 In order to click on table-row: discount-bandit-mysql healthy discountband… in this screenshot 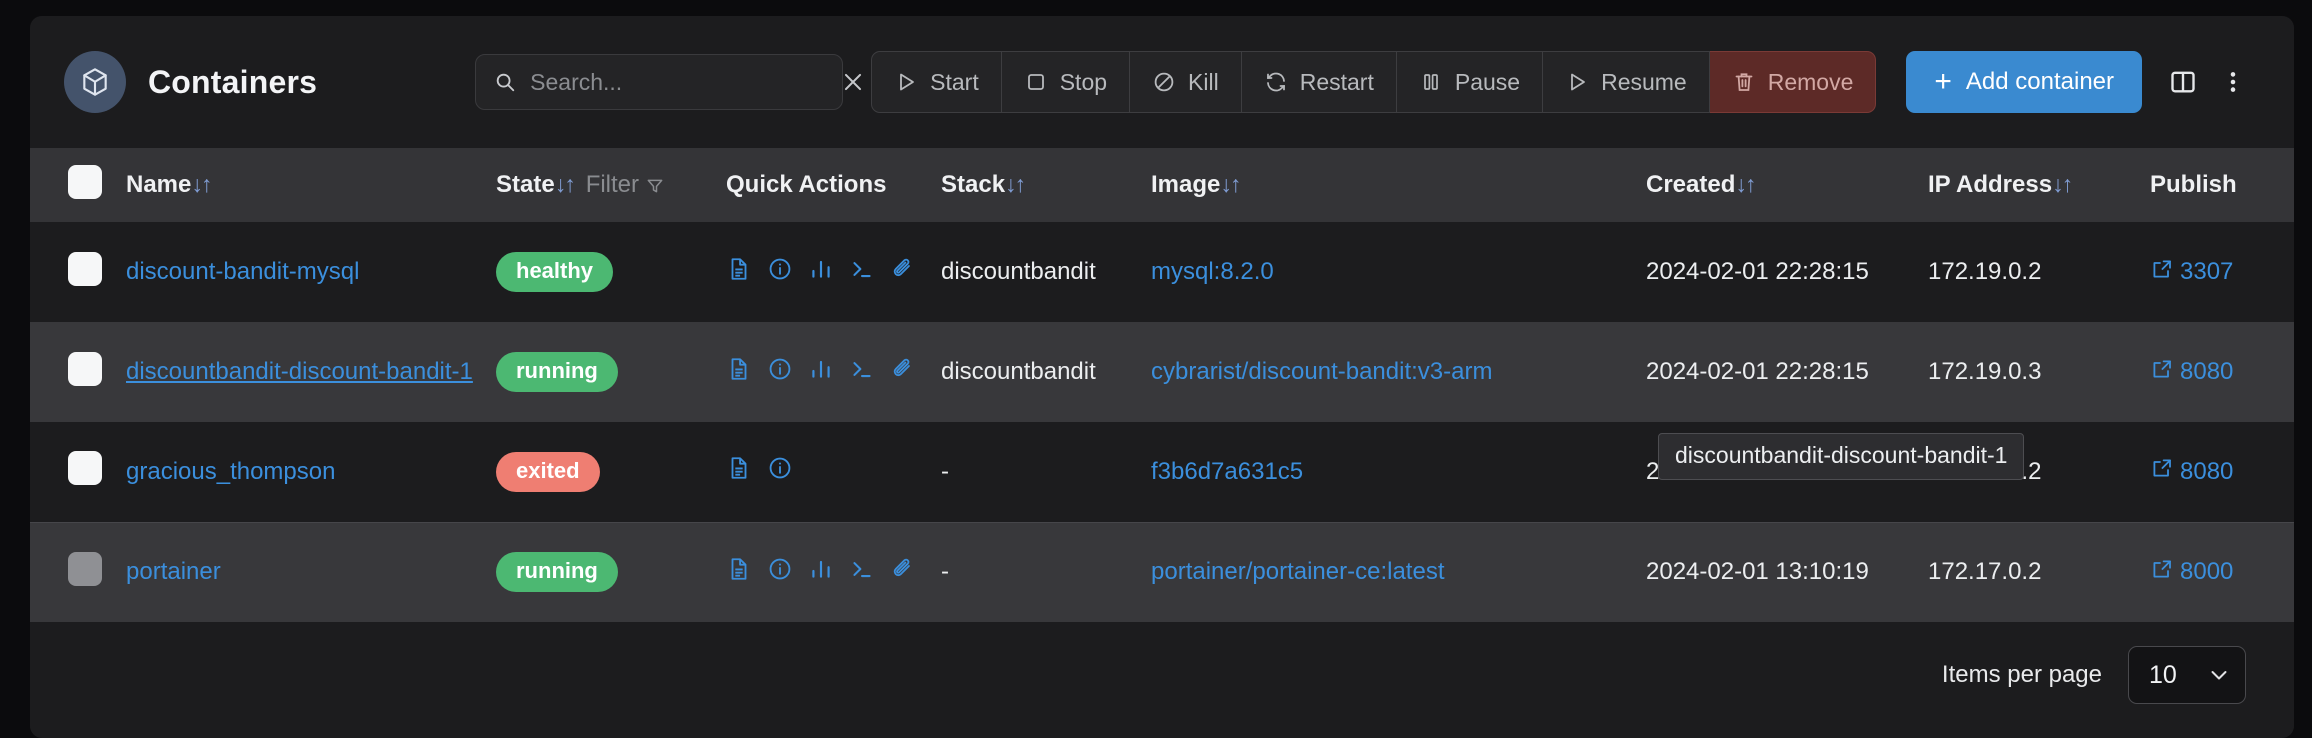, I will do `click(1162, 272)`.